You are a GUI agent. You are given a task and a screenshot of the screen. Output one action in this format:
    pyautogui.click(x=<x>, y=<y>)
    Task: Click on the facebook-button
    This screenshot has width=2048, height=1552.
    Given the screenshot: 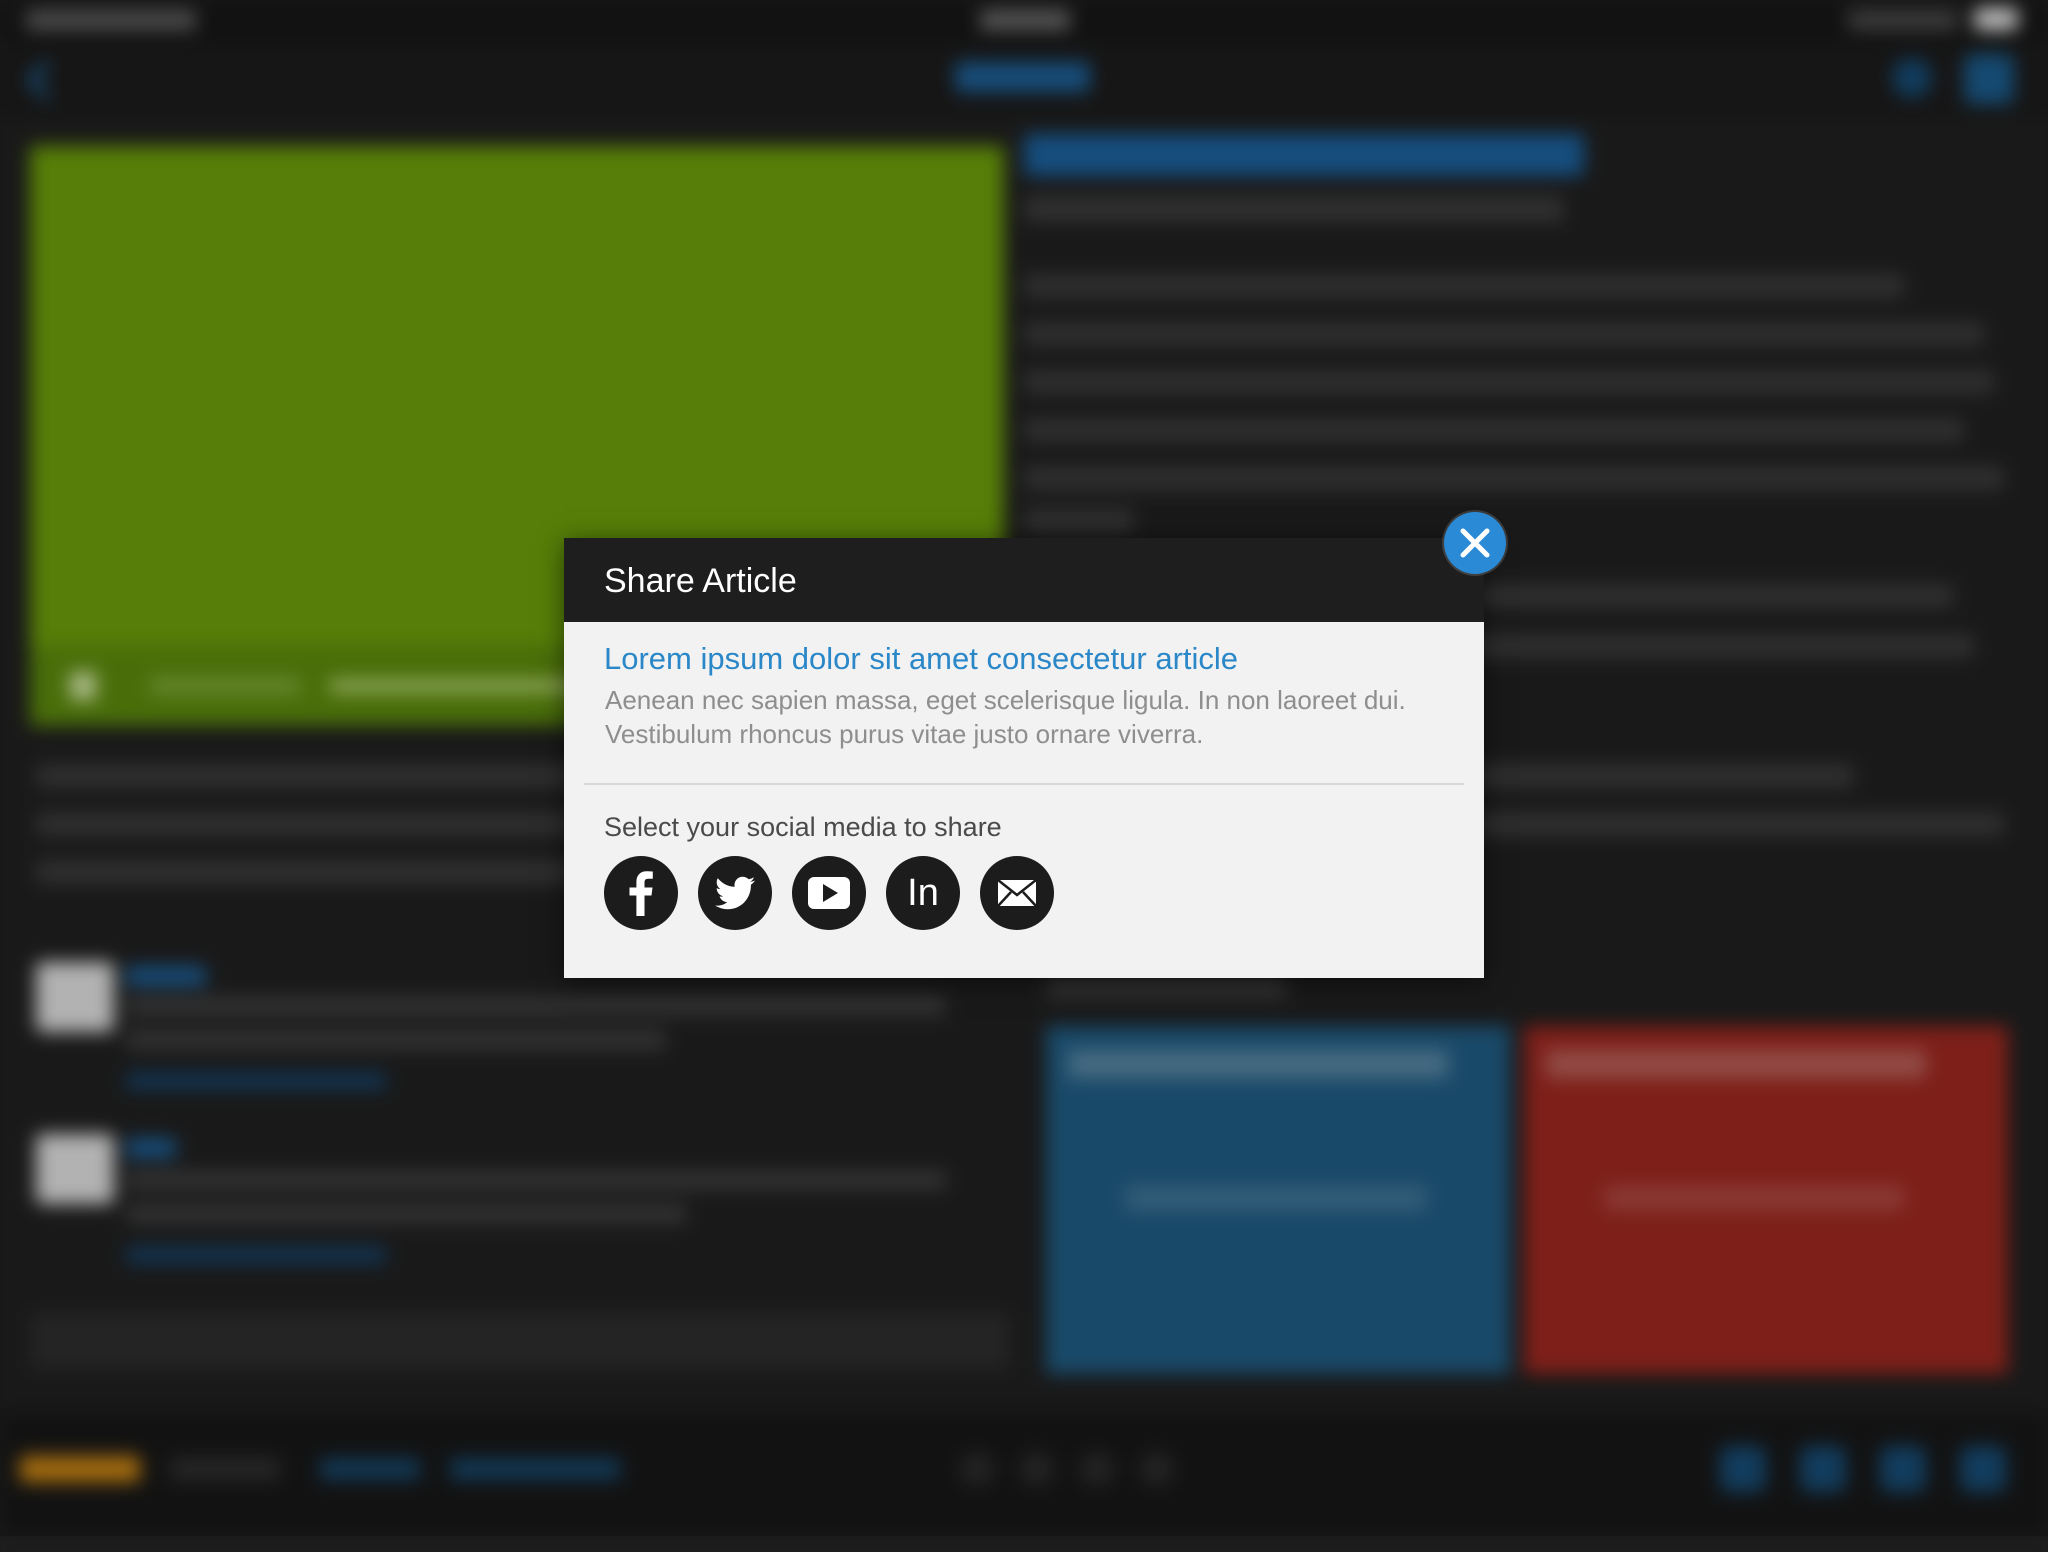 What is the action you would take?
    pyautogui.click(x=641, y=893)
    